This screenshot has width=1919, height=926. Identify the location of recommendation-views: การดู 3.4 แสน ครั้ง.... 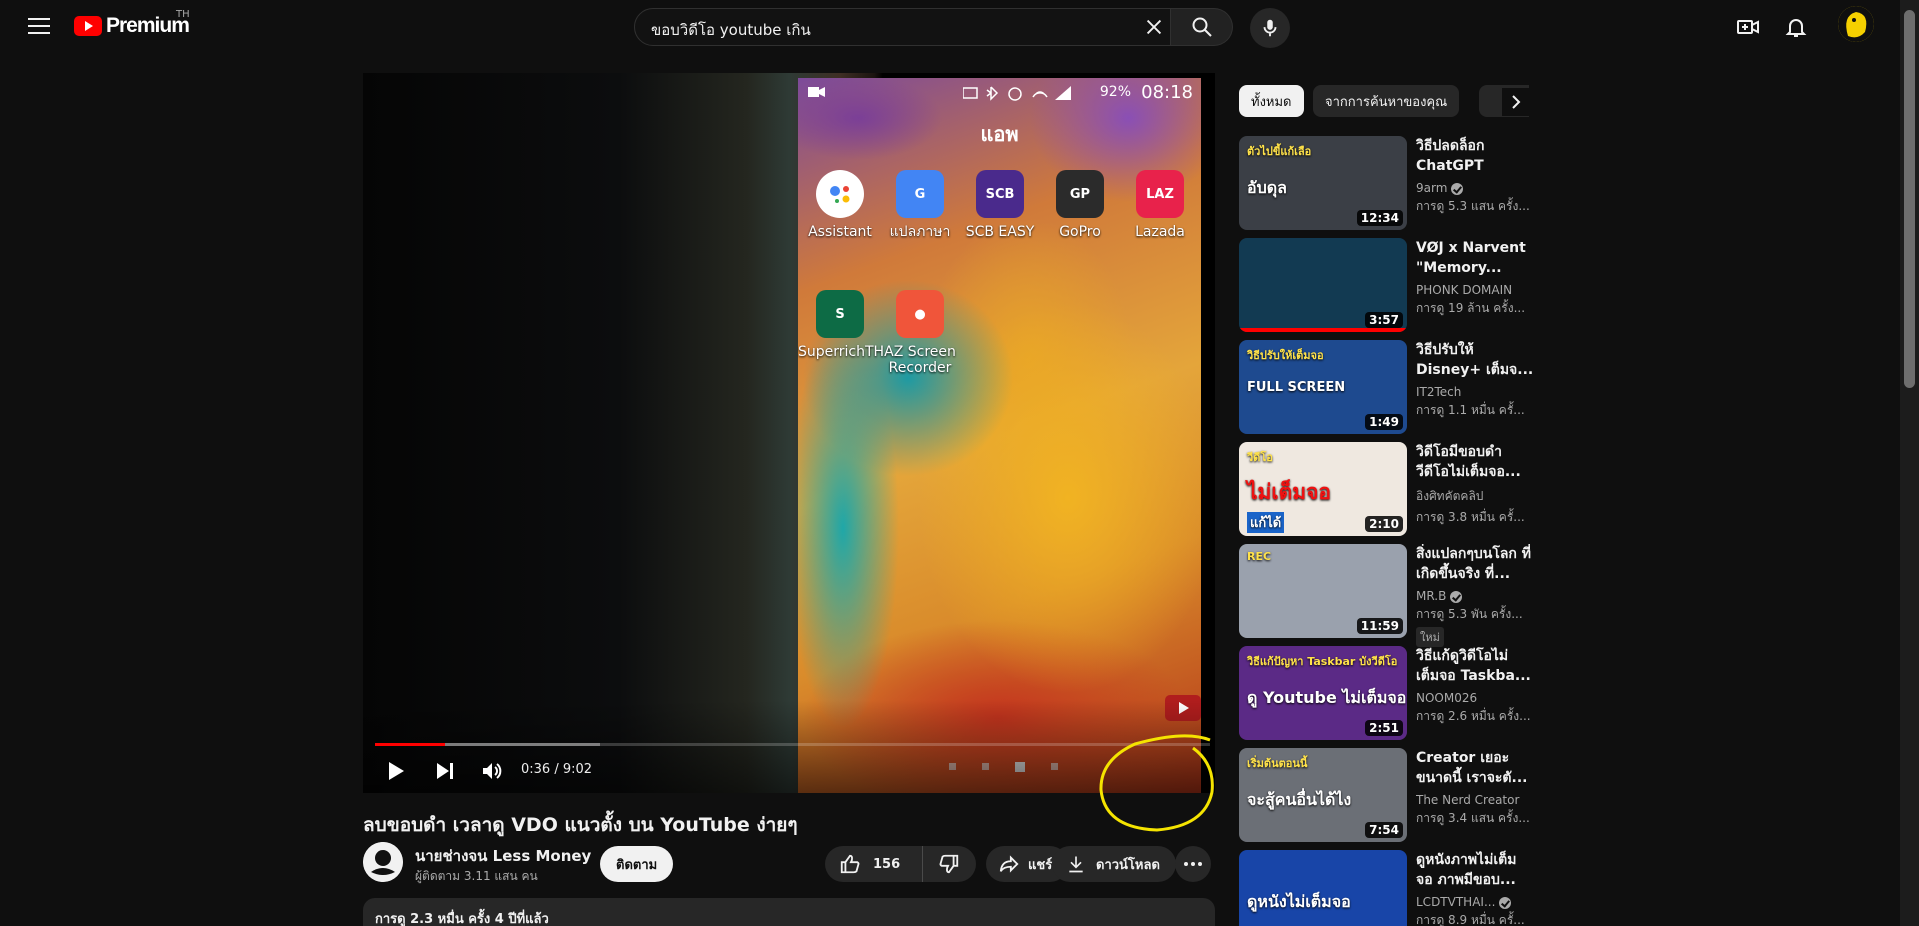
(1473, 818).